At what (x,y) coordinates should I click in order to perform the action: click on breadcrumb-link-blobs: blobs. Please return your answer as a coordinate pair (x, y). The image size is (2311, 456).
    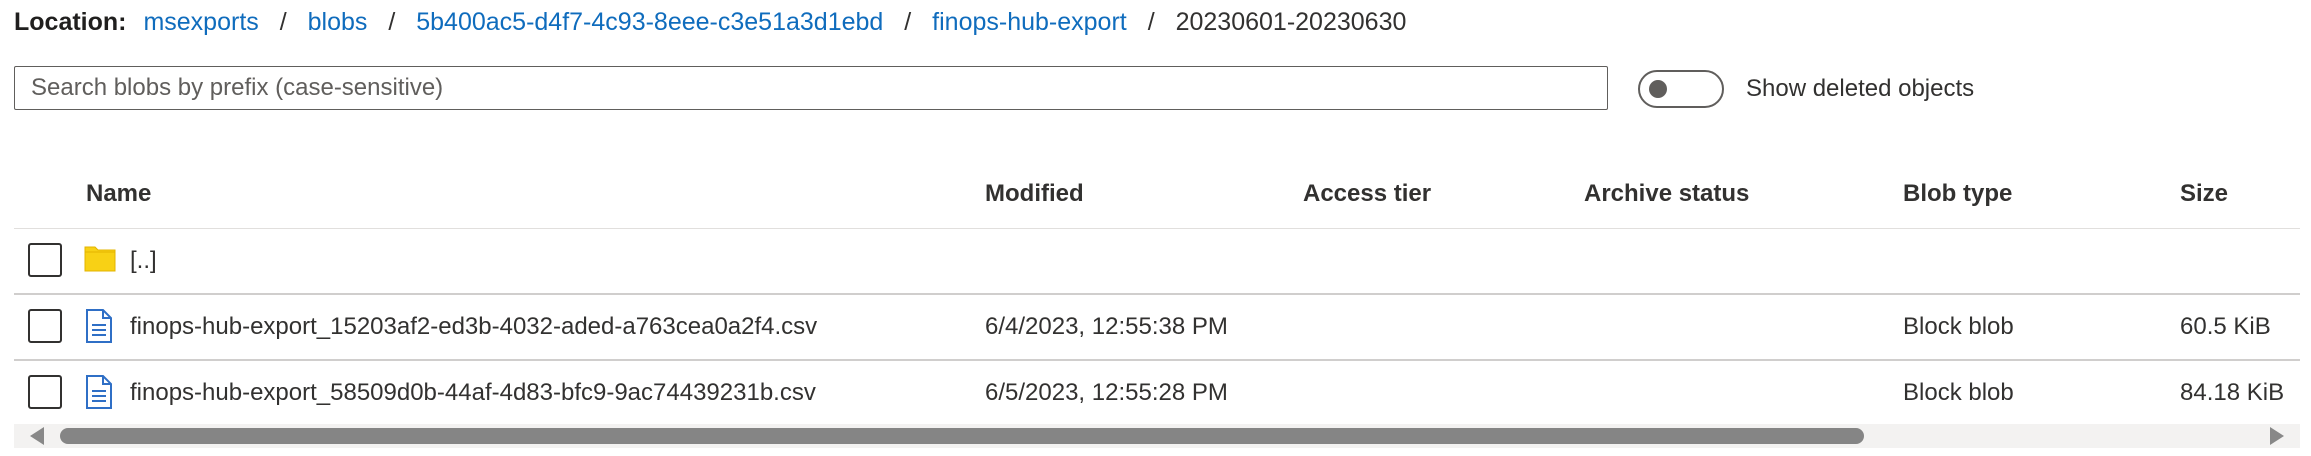
    Looking at the image, I should click on (338, 22).